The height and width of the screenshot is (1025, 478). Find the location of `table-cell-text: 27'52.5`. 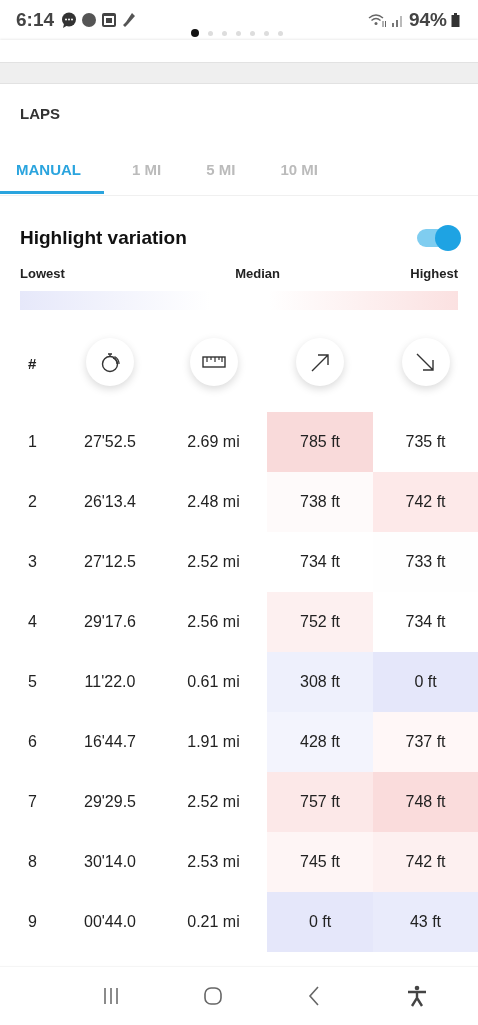

table-cell-text: 27'52.5 is located at coordinates (110, 442).